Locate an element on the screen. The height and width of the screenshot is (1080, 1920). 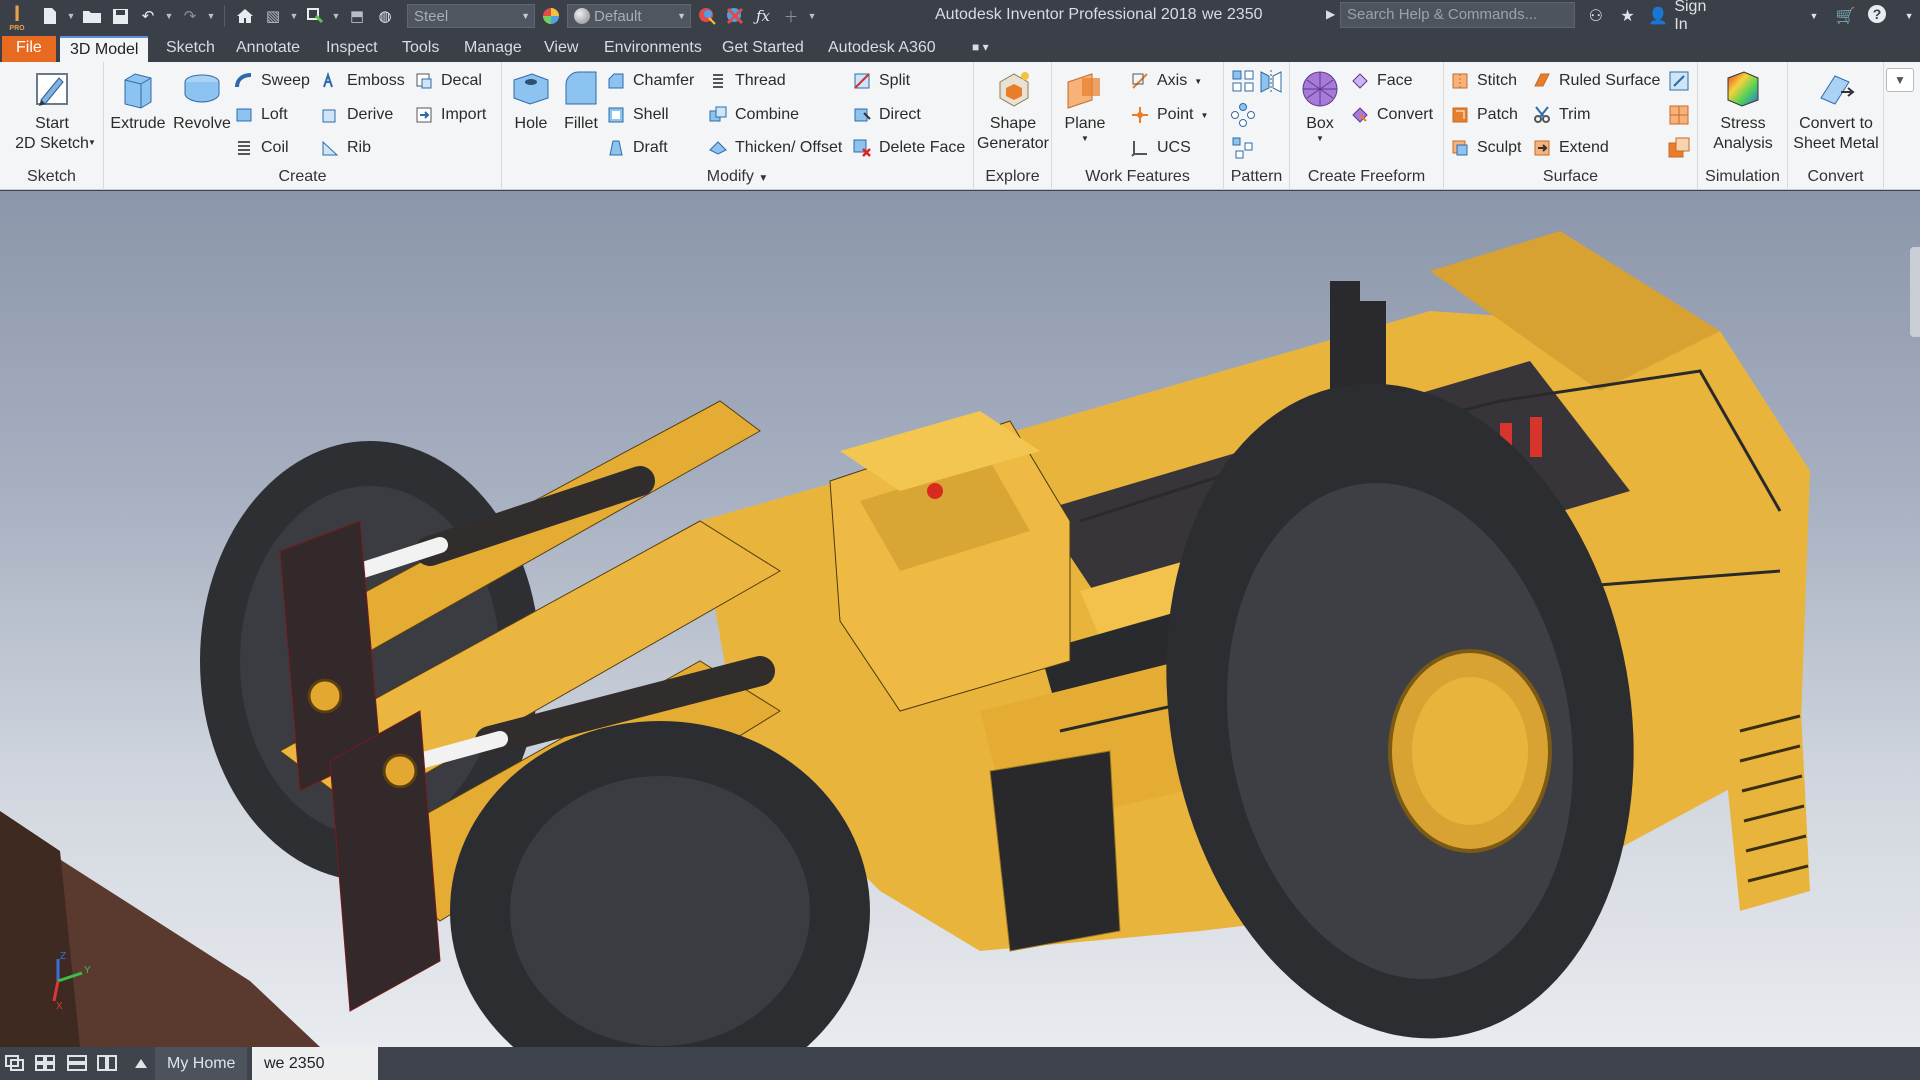
sculpt-button: Sculpt is located at coordinates (1485, 148).